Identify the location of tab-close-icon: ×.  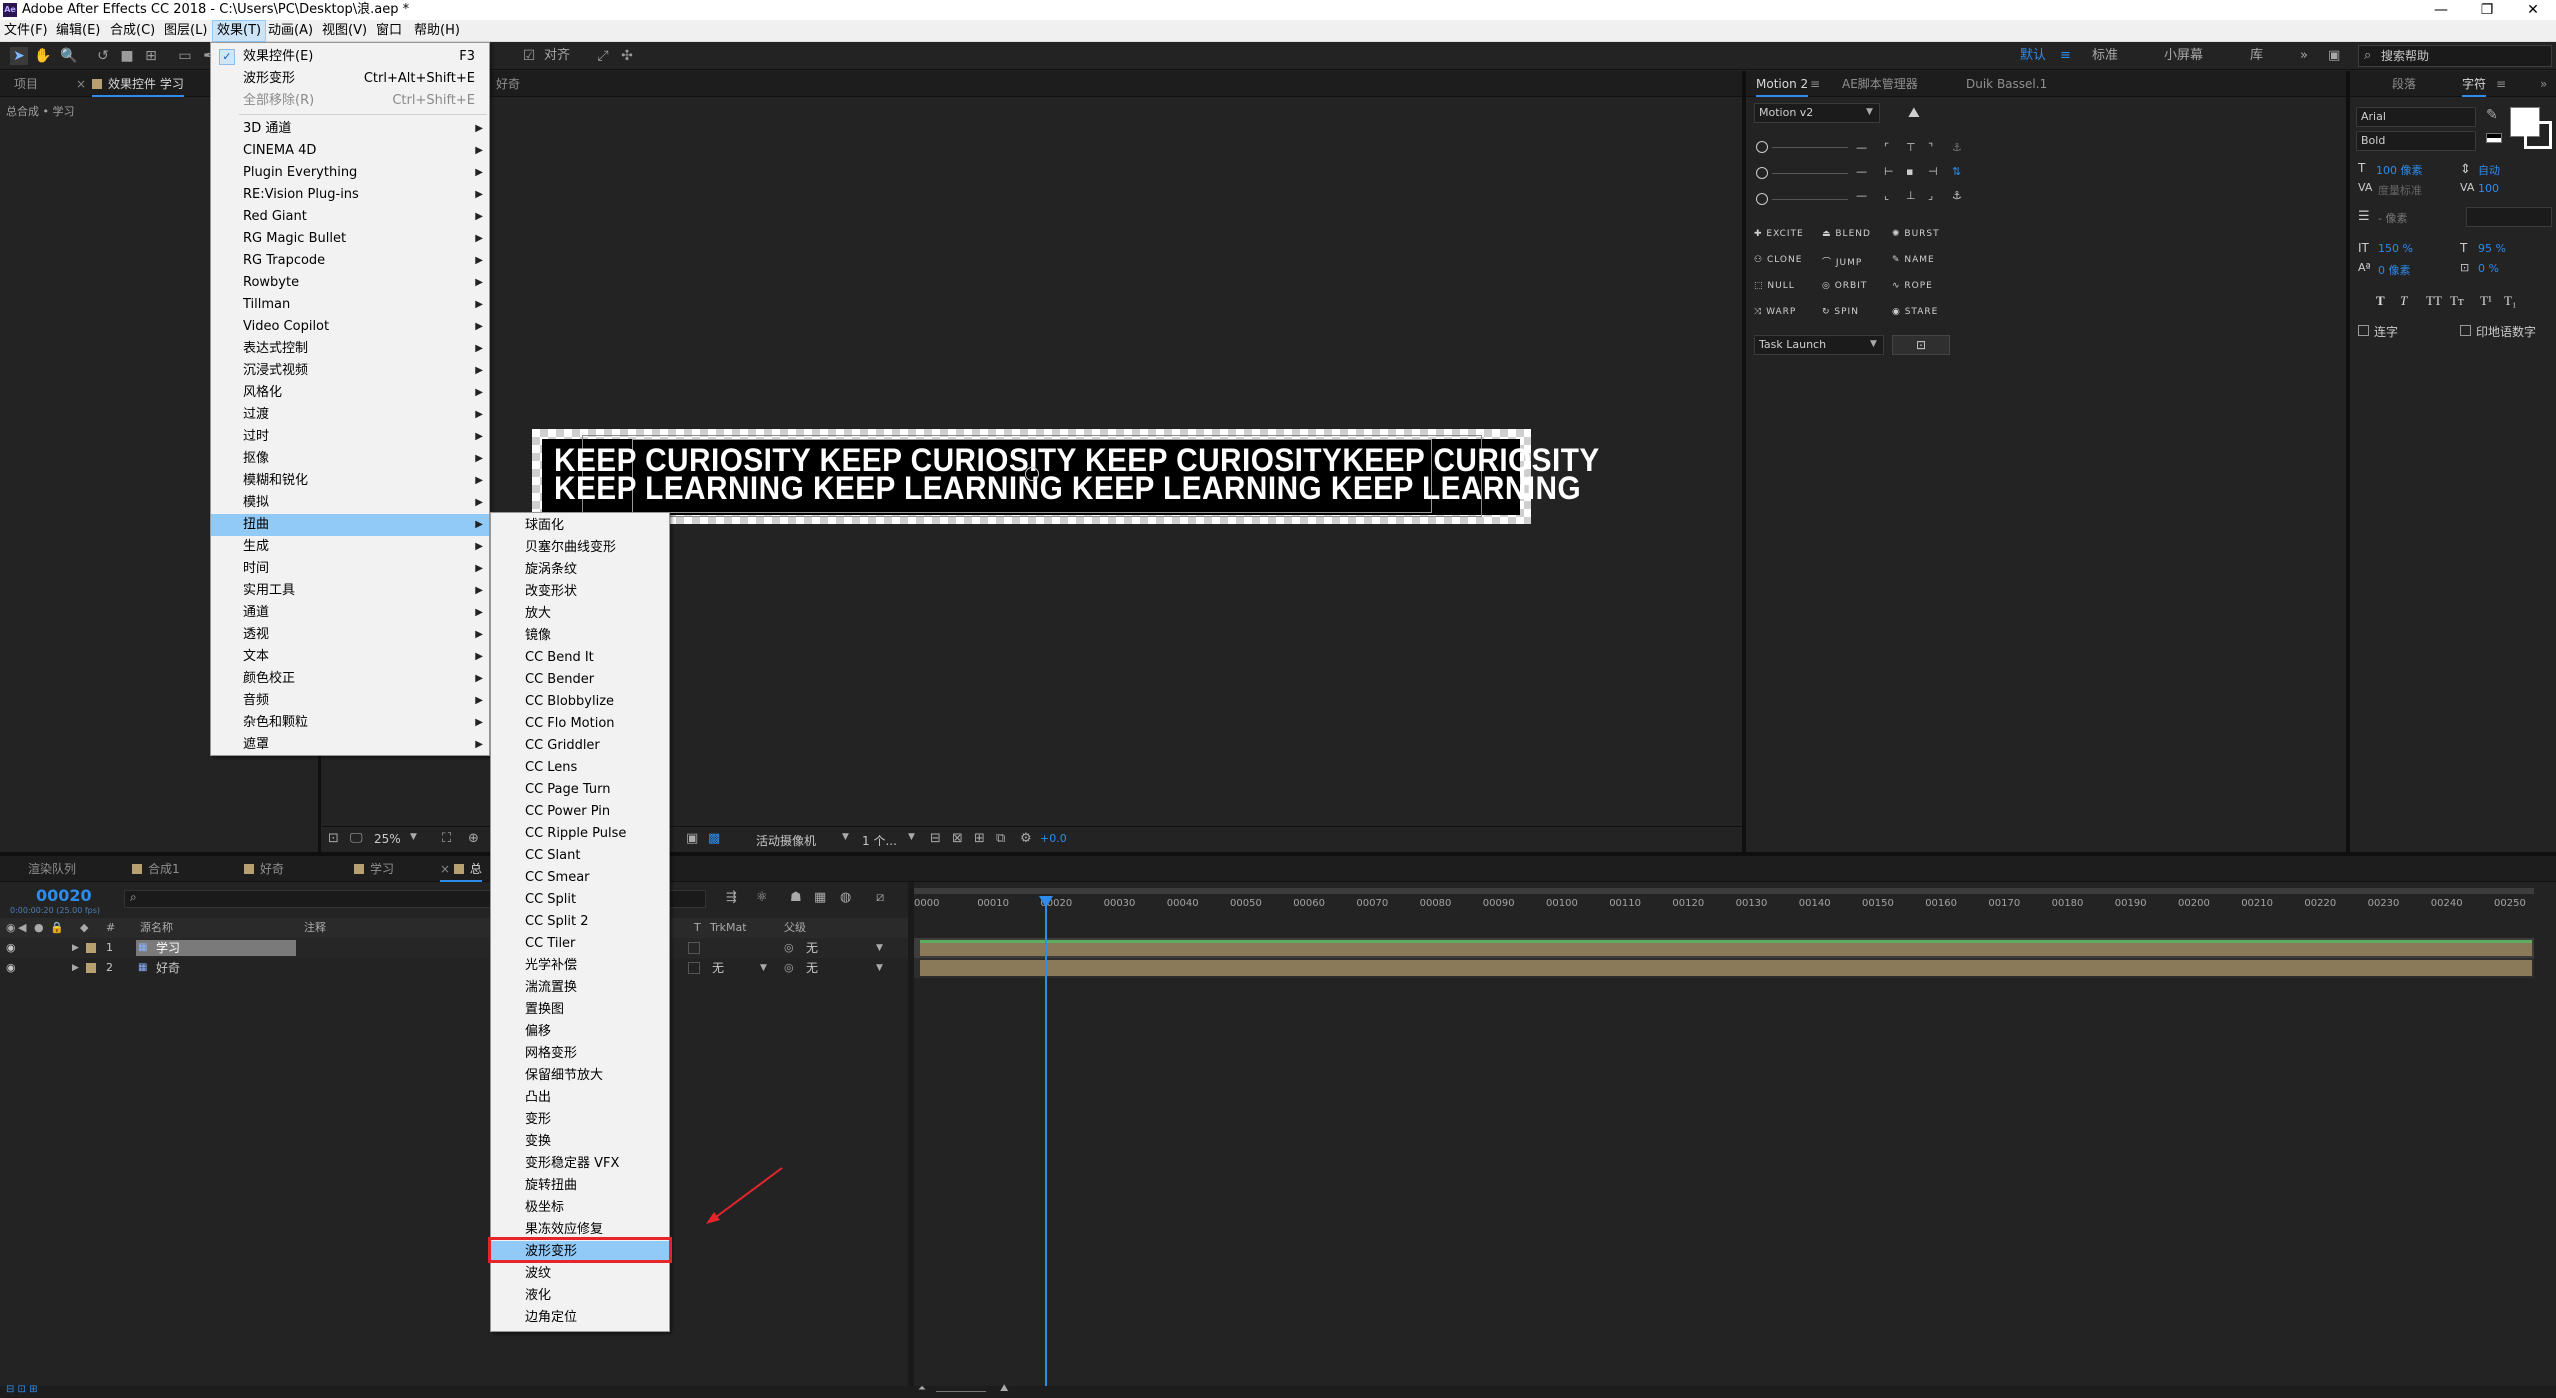
(81, 84).